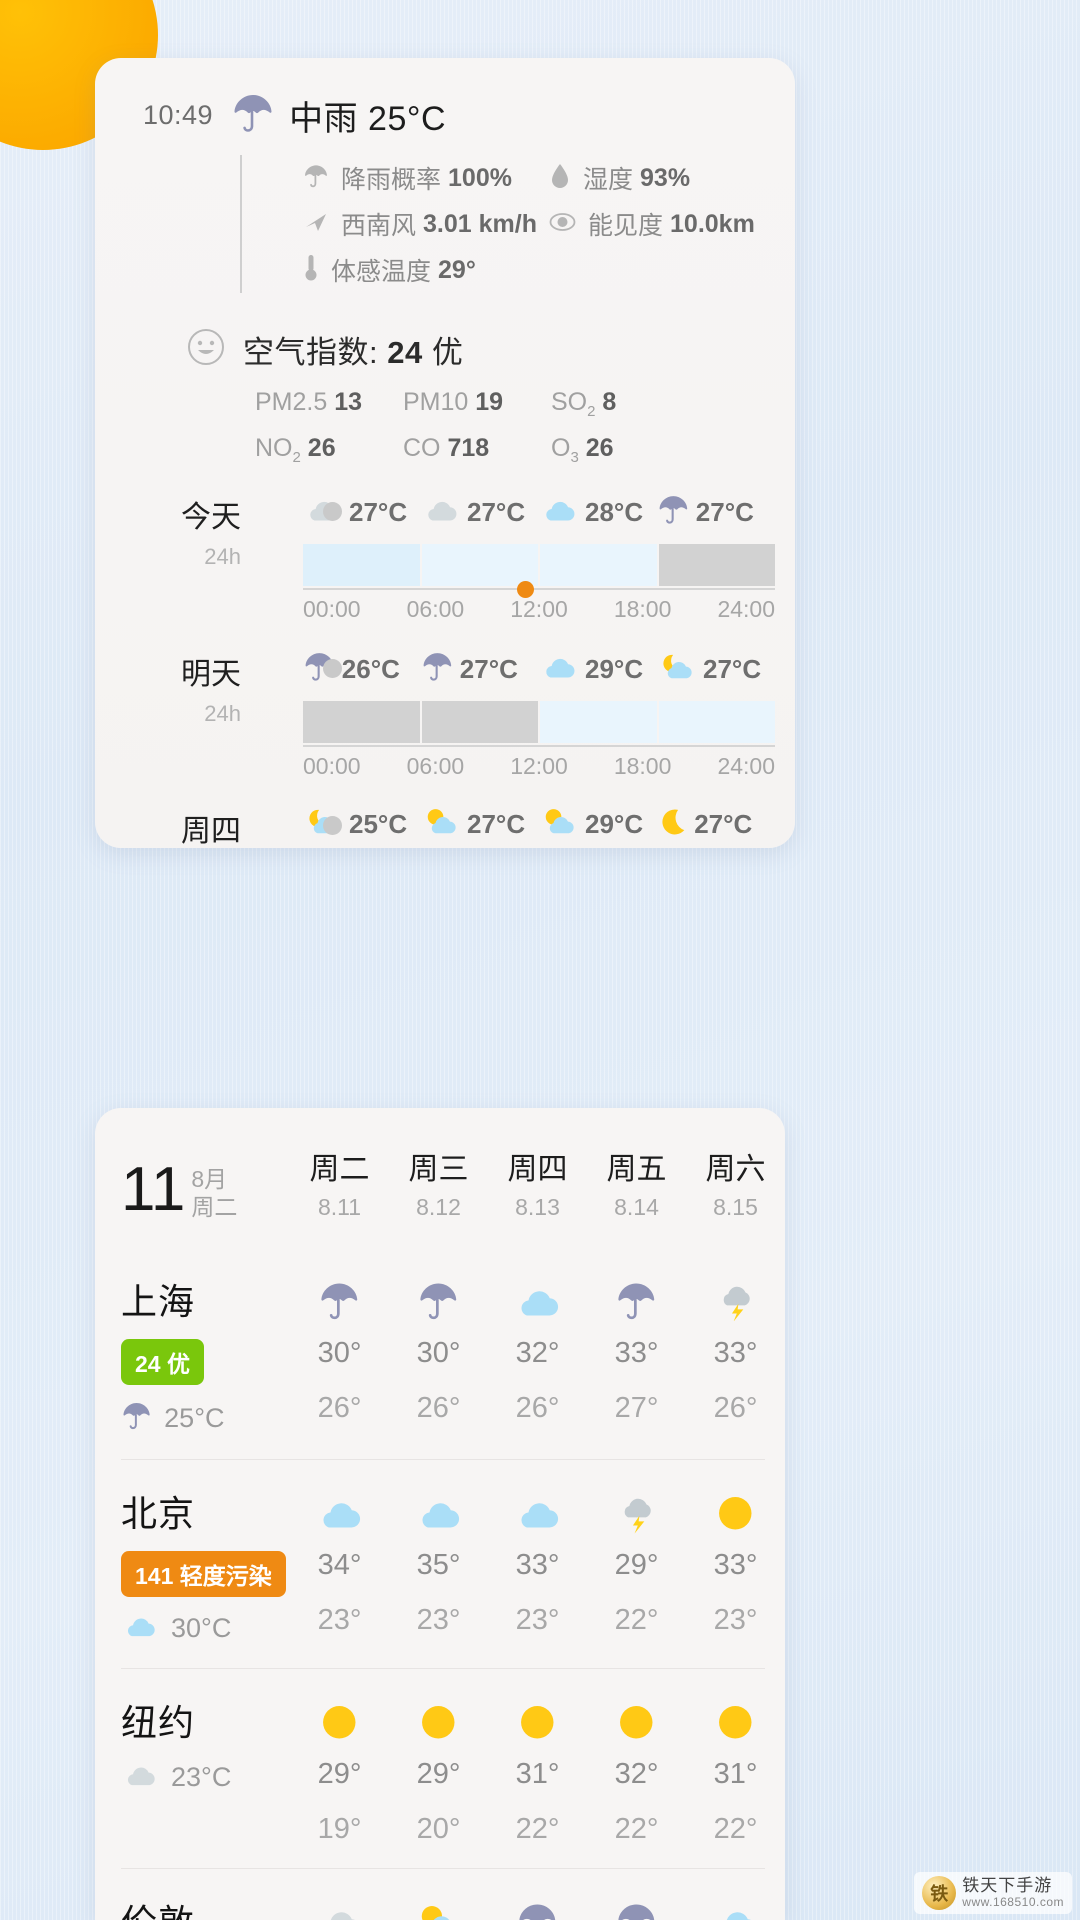 This screenshot has width=1080, height=1920. Describe the element at coordinates (447, 352) in the screenshot. I see `aqi-level: 优` at that location.